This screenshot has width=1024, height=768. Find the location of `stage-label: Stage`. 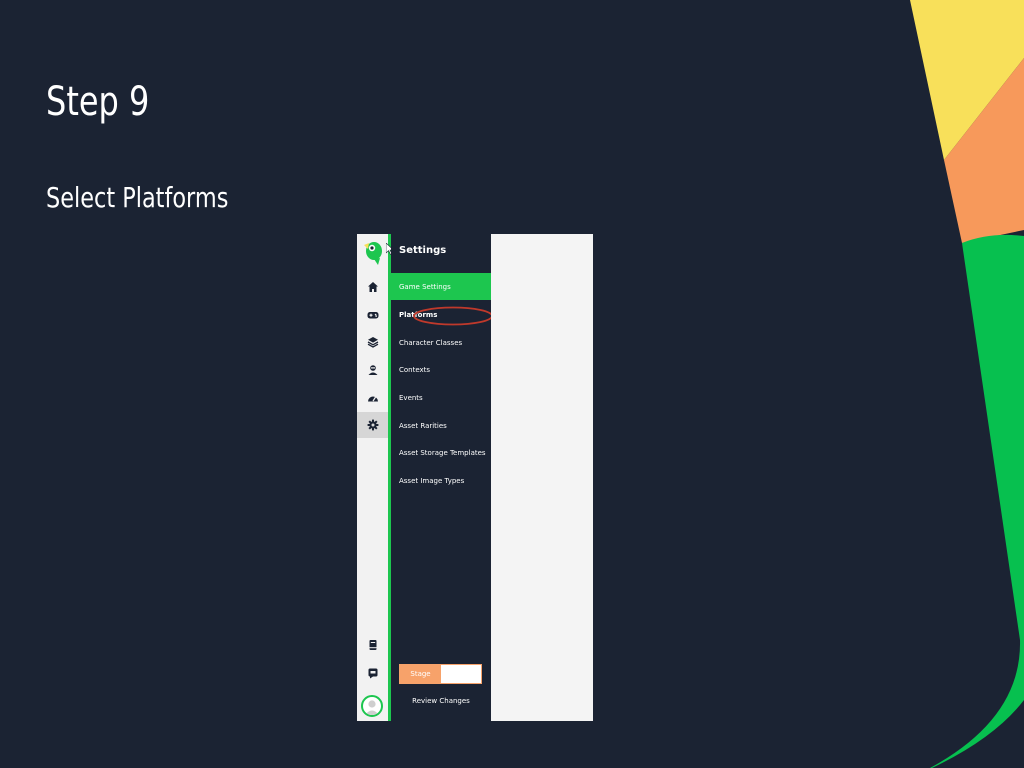

stage-label: Stage is located at coordinates (420, 674).